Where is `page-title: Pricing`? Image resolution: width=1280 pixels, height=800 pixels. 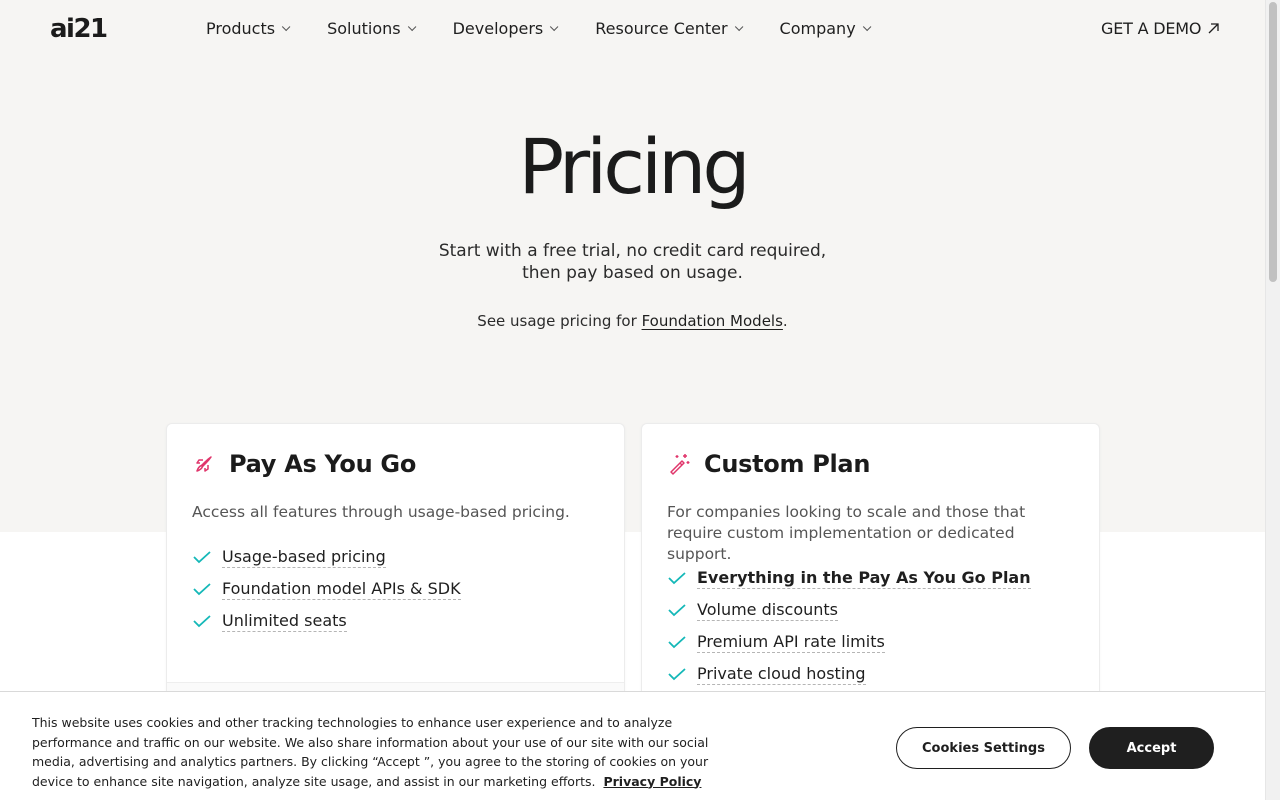
page-title: Pricing is located at coordinates (634, 166).